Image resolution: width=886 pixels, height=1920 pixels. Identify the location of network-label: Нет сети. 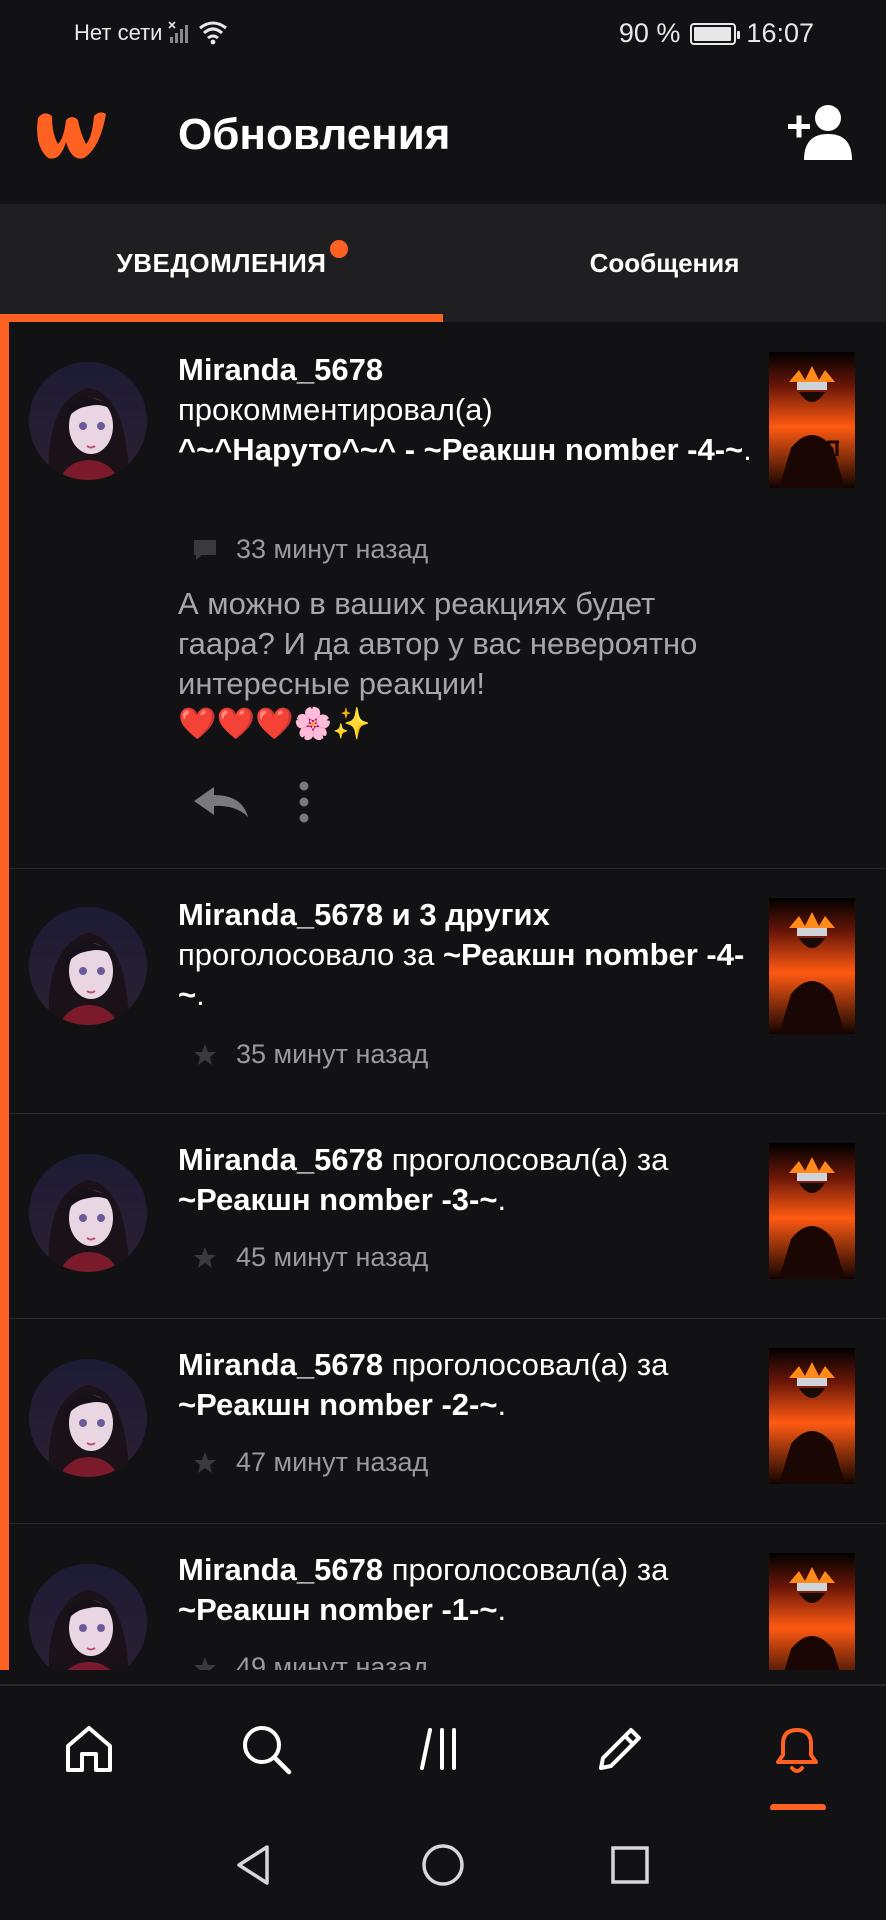
(118, 32).